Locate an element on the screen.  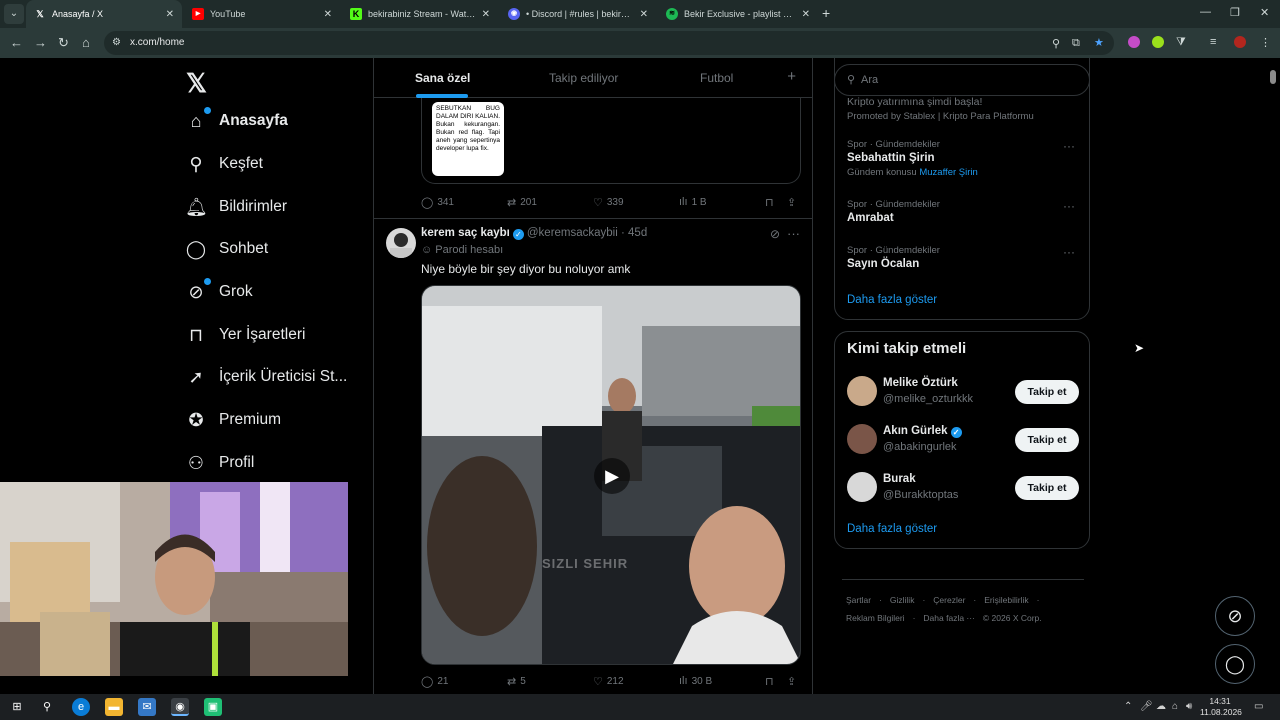
suggestion-name: Akın Gürlek ✓ is located at coordinates (922, 431).